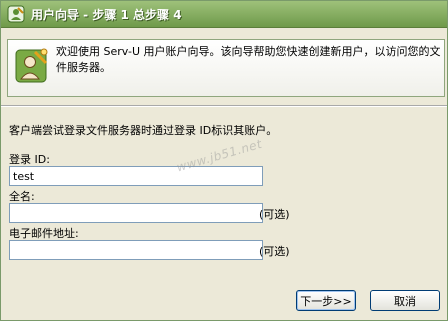 Image resolution: width=448 pixels, height=321 pixels. What do you see at coordinates (274, 214) in the screenshot?
I see `fullname-optional-label: (可选)` at bounding box center [274, 214].